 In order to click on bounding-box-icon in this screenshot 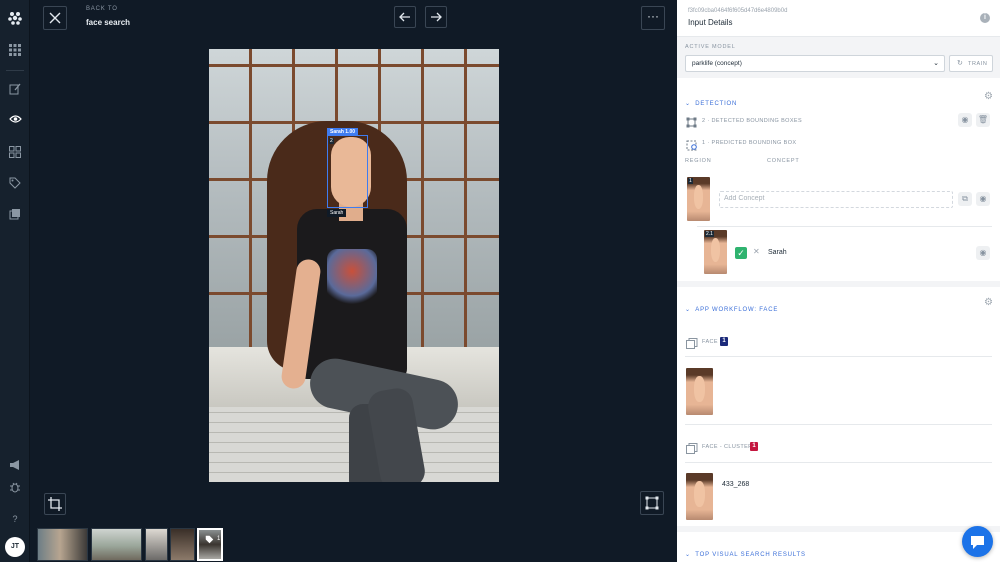, I will do `click(652, 503)`.